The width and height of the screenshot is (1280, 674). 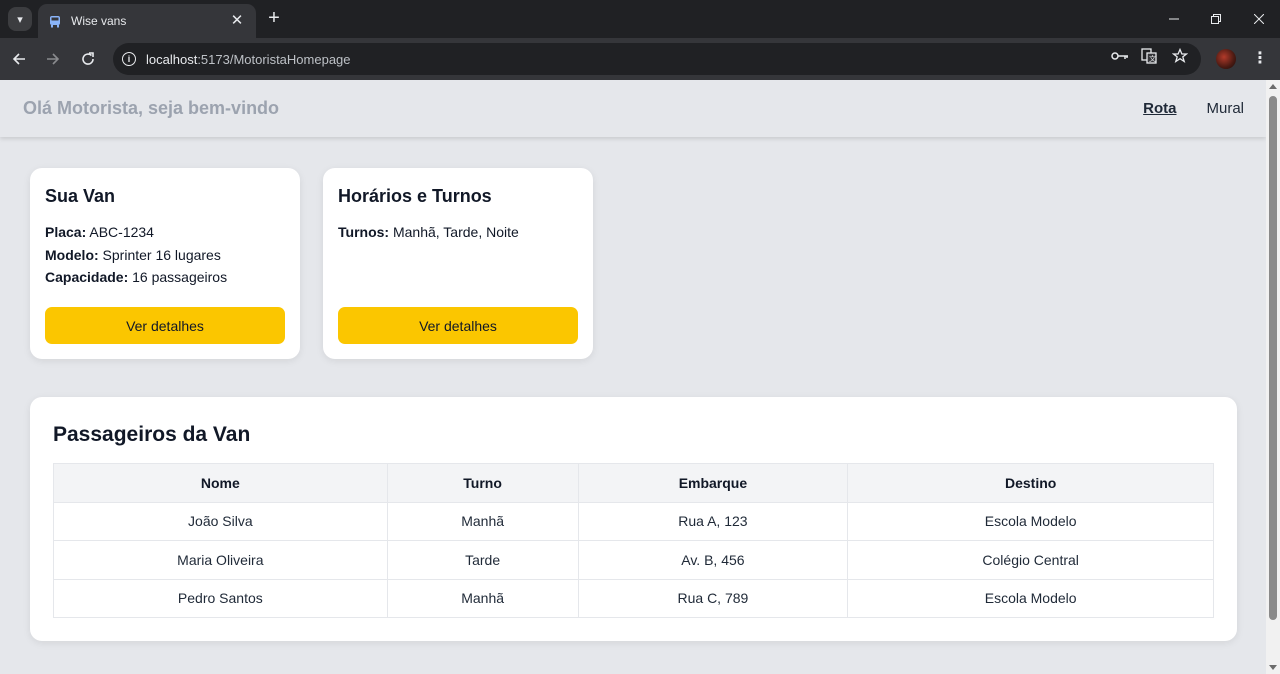 I want to click on url-text: localhost:5173/MotoristaHomepage, so click(x=248, y=59).